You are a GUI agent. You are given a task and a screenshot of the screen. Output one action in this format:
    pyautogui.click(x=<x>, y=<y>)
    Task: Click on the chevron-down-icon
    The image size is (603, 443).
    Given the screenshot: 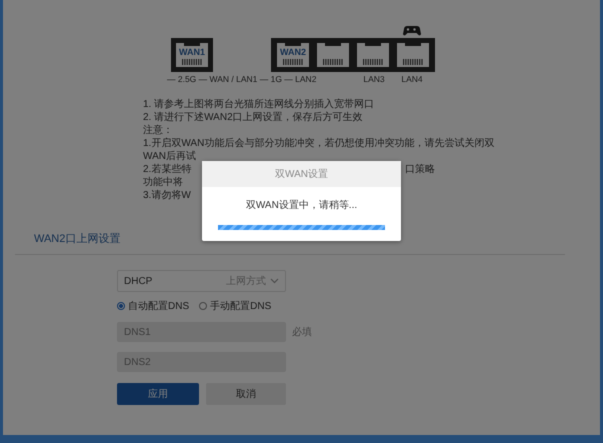 What is the action you would take?
    pyautogui.click(x=274, y=281)
    